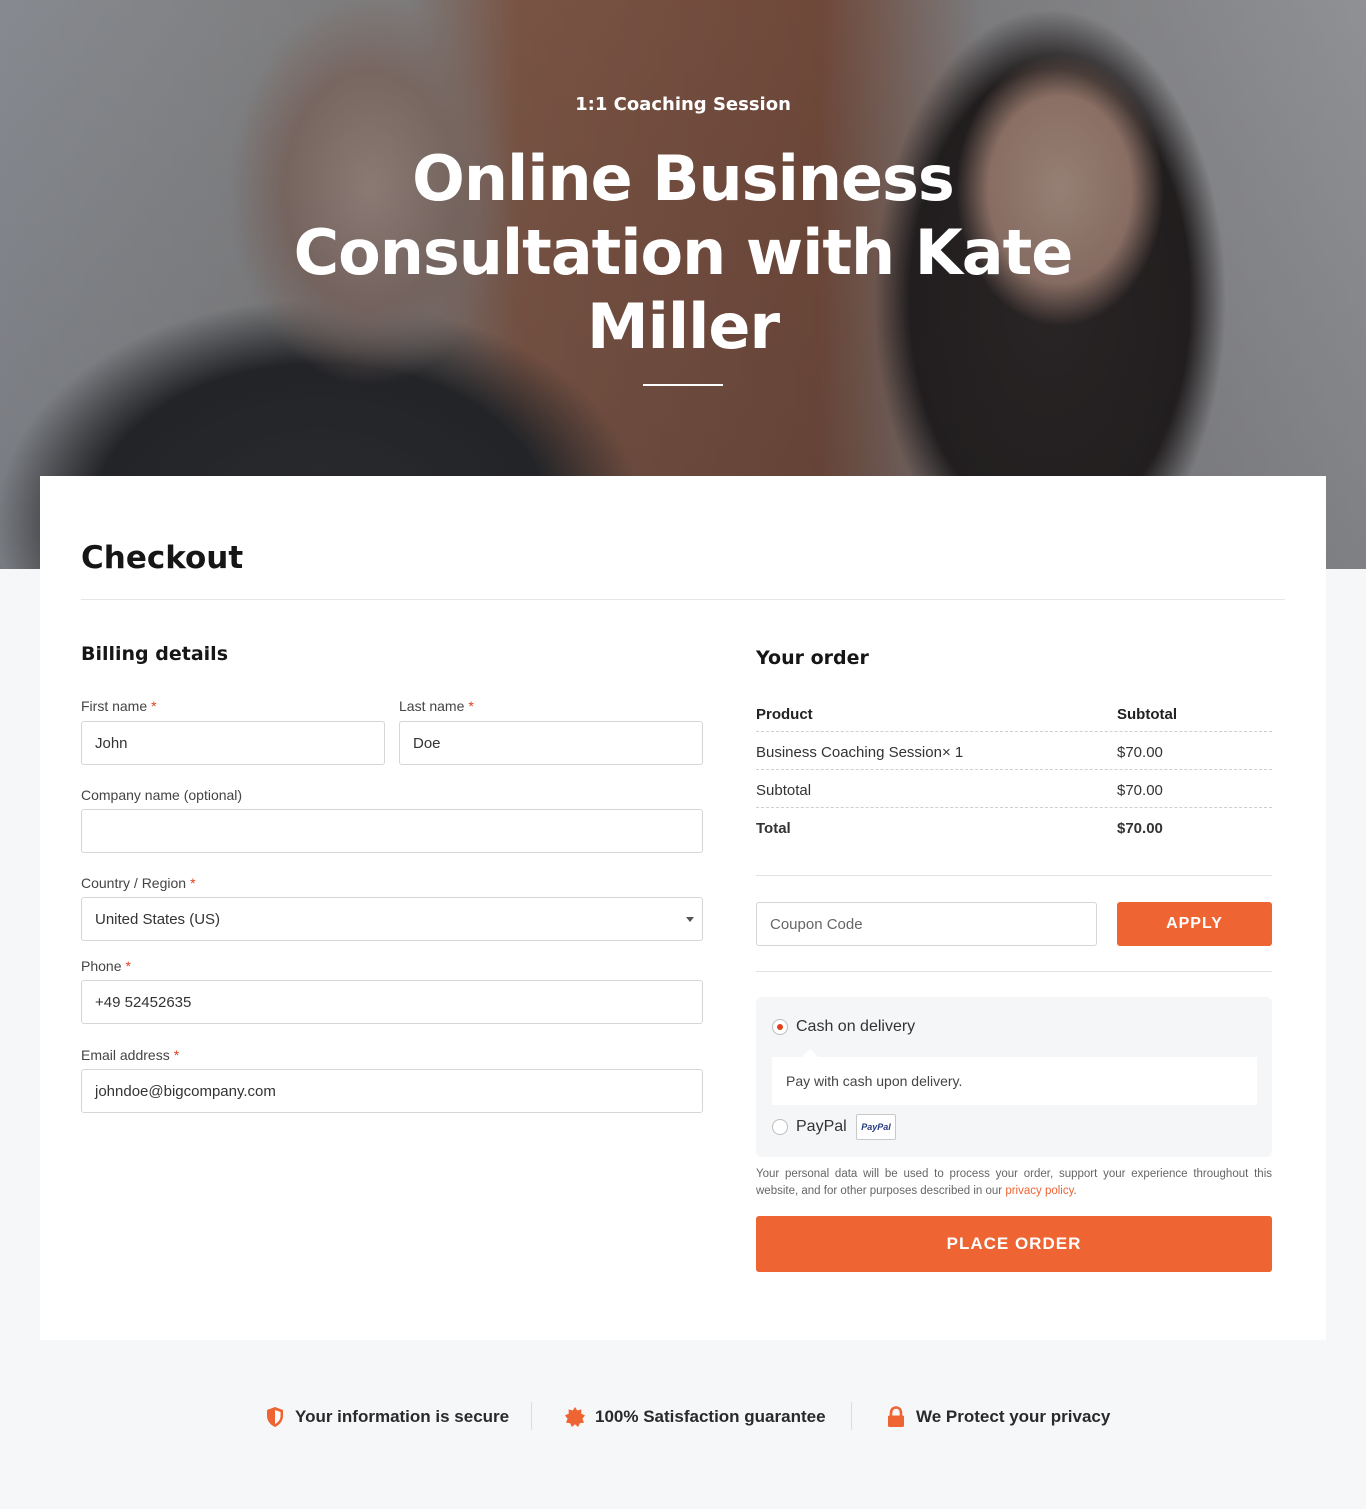  What do you see at coordinates (392, 919) in the screenshot?
I see `country-select: United States (US)` at bounding box center [392, 919].